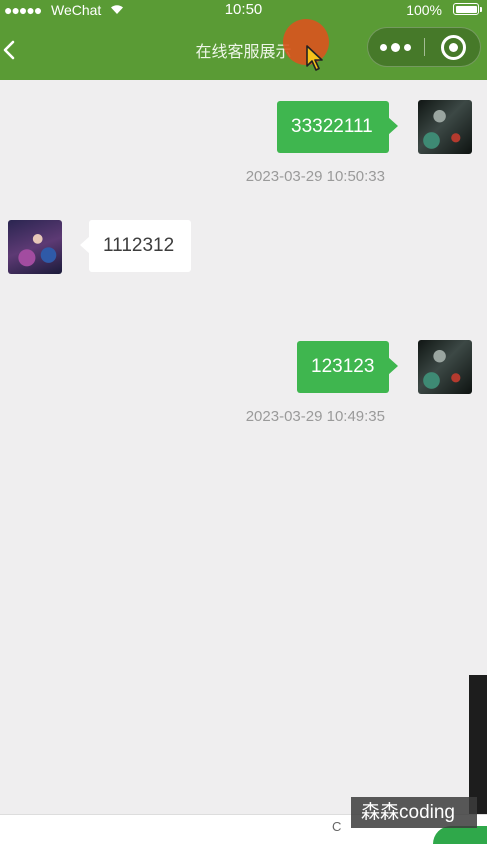 The height and width of the screenshot is (844, 487). Describe the element at coordinates (452, 47) in the screenshot. I see `capsule-close-icon` at that location.